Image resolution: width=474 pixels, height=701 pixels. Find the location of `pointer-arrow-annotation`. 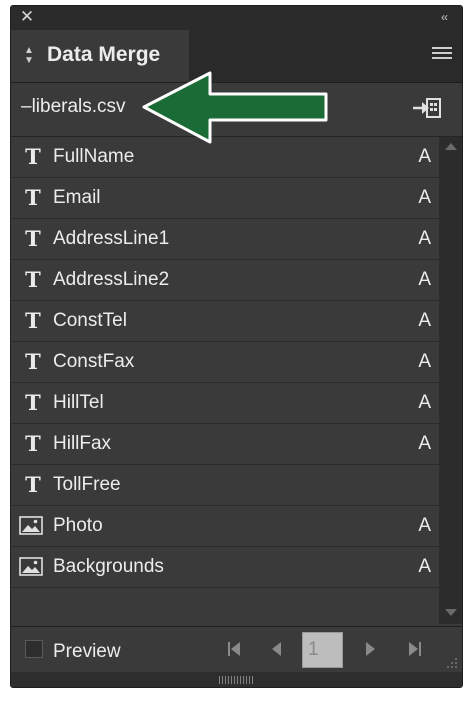

pointer-arrow-annotation is located at coordinates (235, 109).